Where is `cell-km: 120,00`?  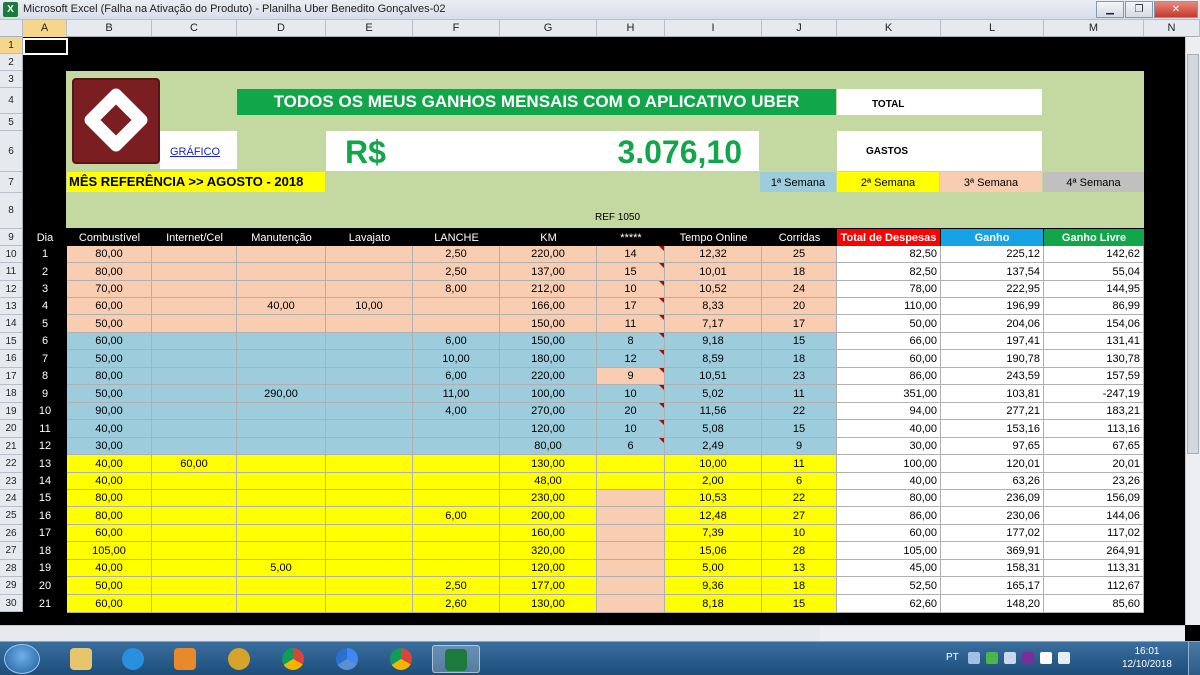 cell-km: 120,00 is located at coordinates (548, 429).